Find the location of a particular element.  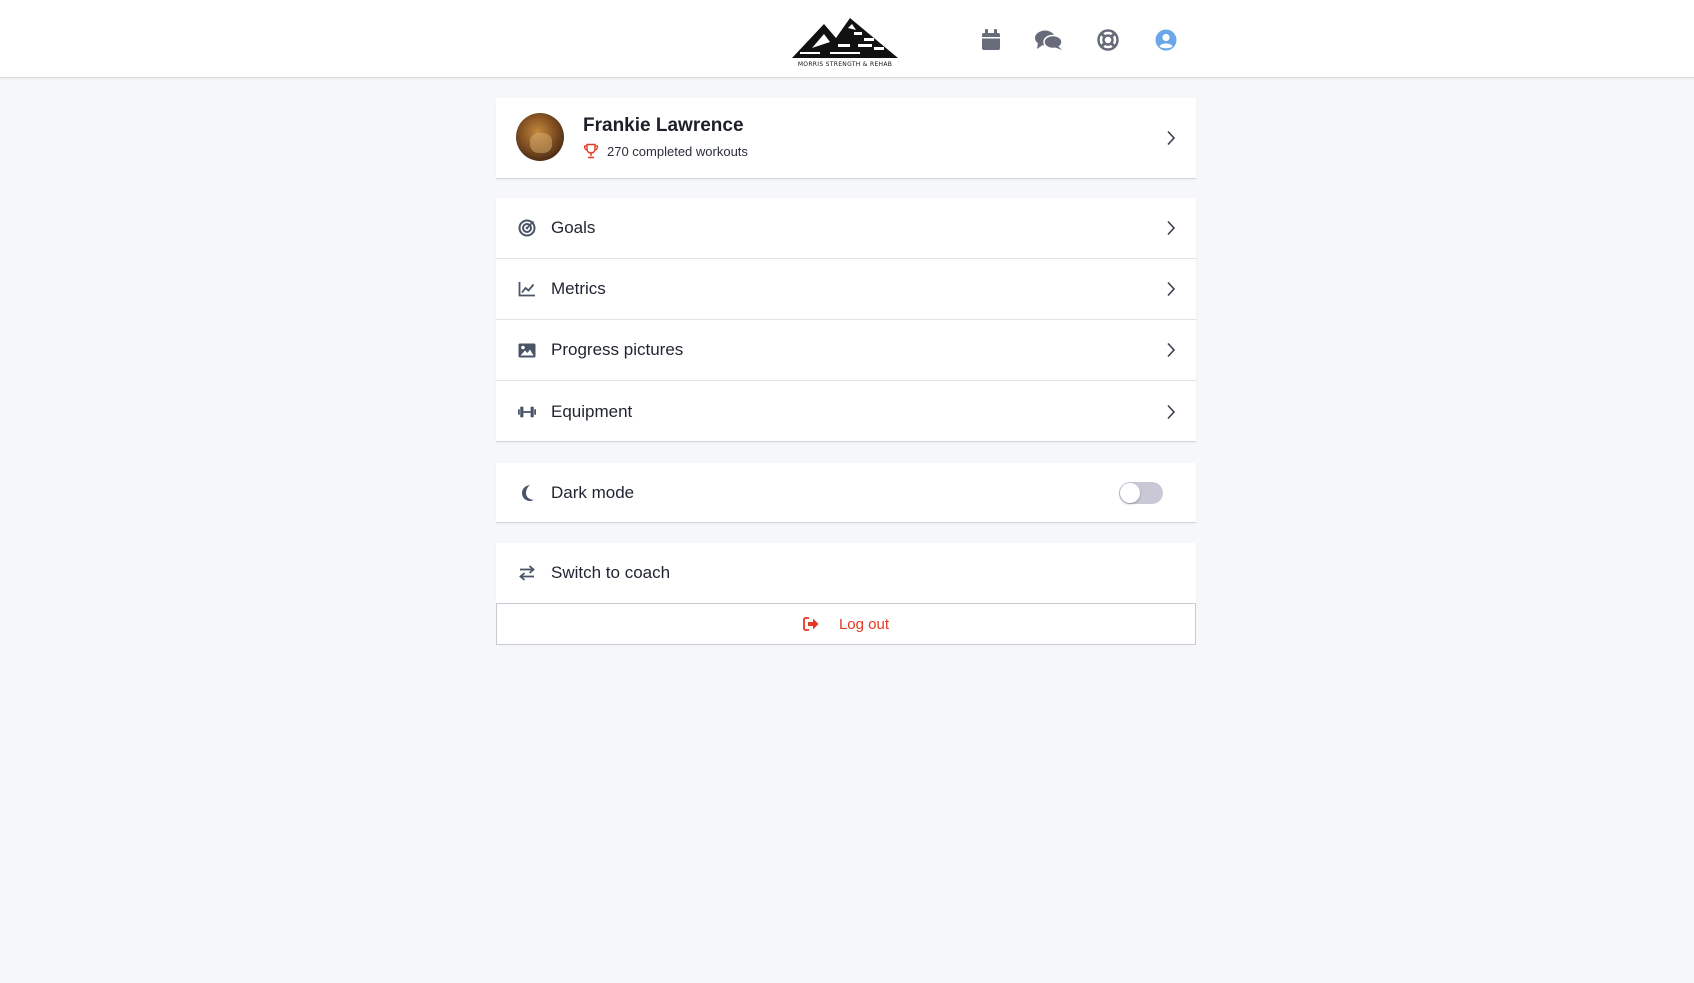

menu-item-label: Progress pictures is located at coordinates (617, 349).